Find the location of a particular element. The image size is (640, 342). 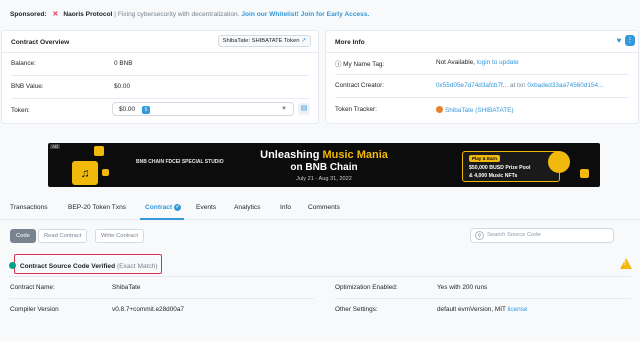

promo-line-2: & 4,000 Music NFTs is located at coordinates (493, 176).